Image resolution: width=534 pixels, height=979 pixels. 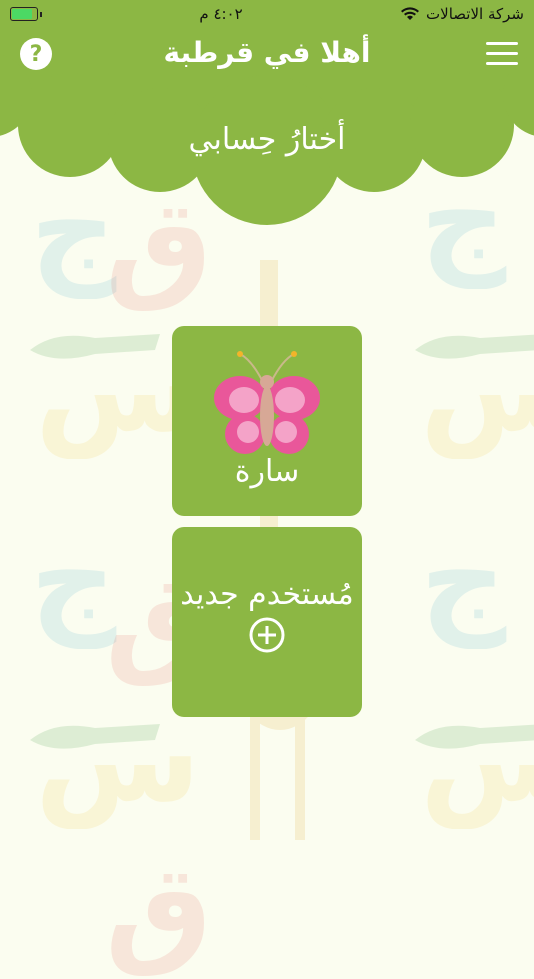 What do you see at coordinates (475, 14) in the screenshot?
I see `carrier-name: شركة الاتصالات` at bounding box center [475, 14].